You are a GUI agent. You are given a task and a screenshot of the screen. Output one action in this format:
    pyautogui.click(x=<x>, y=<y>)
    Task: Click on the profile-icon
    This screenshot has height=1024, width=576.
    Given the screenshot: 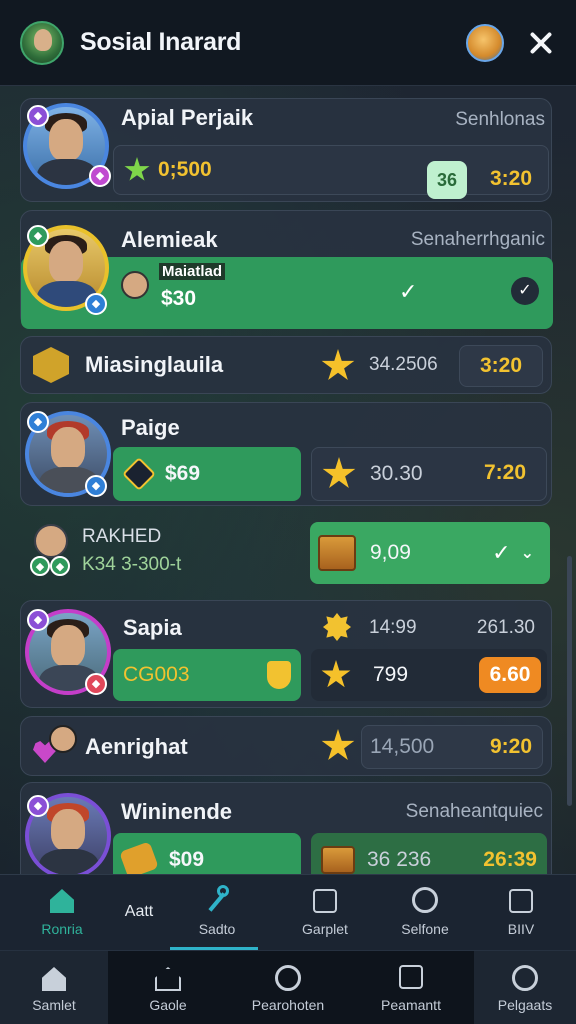 What is the action you would take?
    pyautogui.click(x=485, y=42)
    